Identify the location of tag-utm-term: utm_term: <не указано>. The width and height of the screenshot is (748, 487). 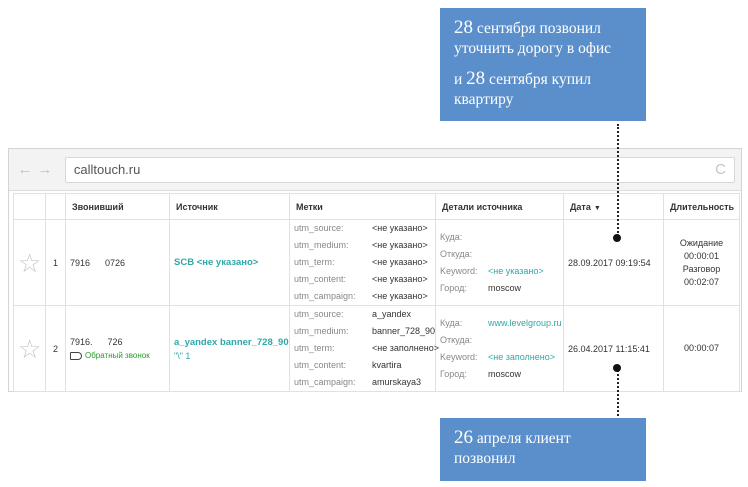
(361, 262).